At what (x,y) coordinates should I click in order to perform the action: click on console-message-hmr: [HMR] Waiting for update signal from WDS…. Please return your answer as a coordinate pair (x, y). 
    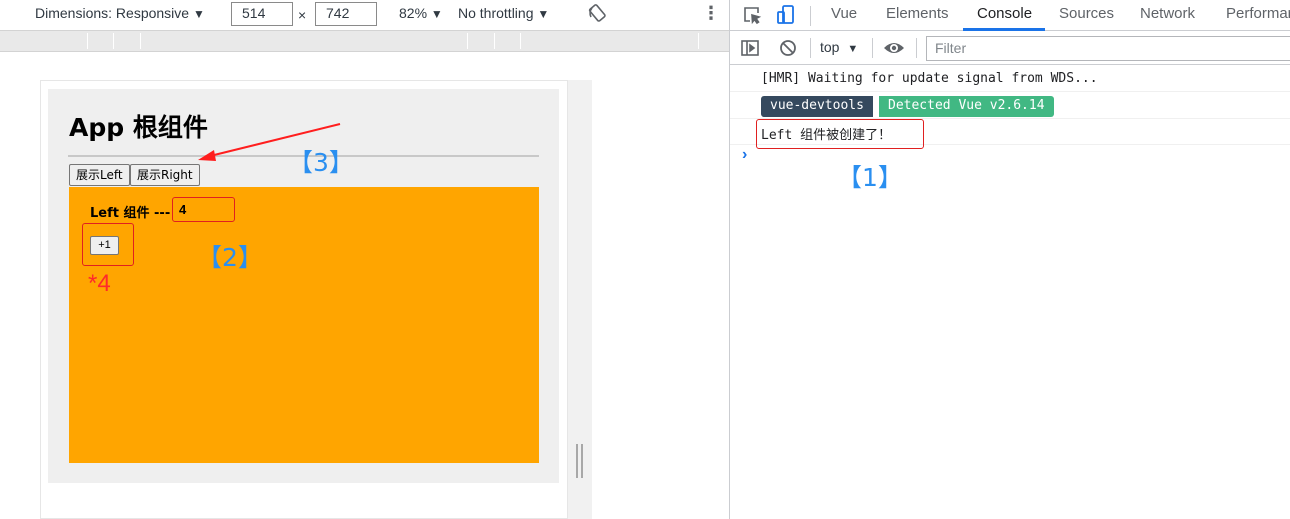
    Looking at the image, I should click on (1010, 79).